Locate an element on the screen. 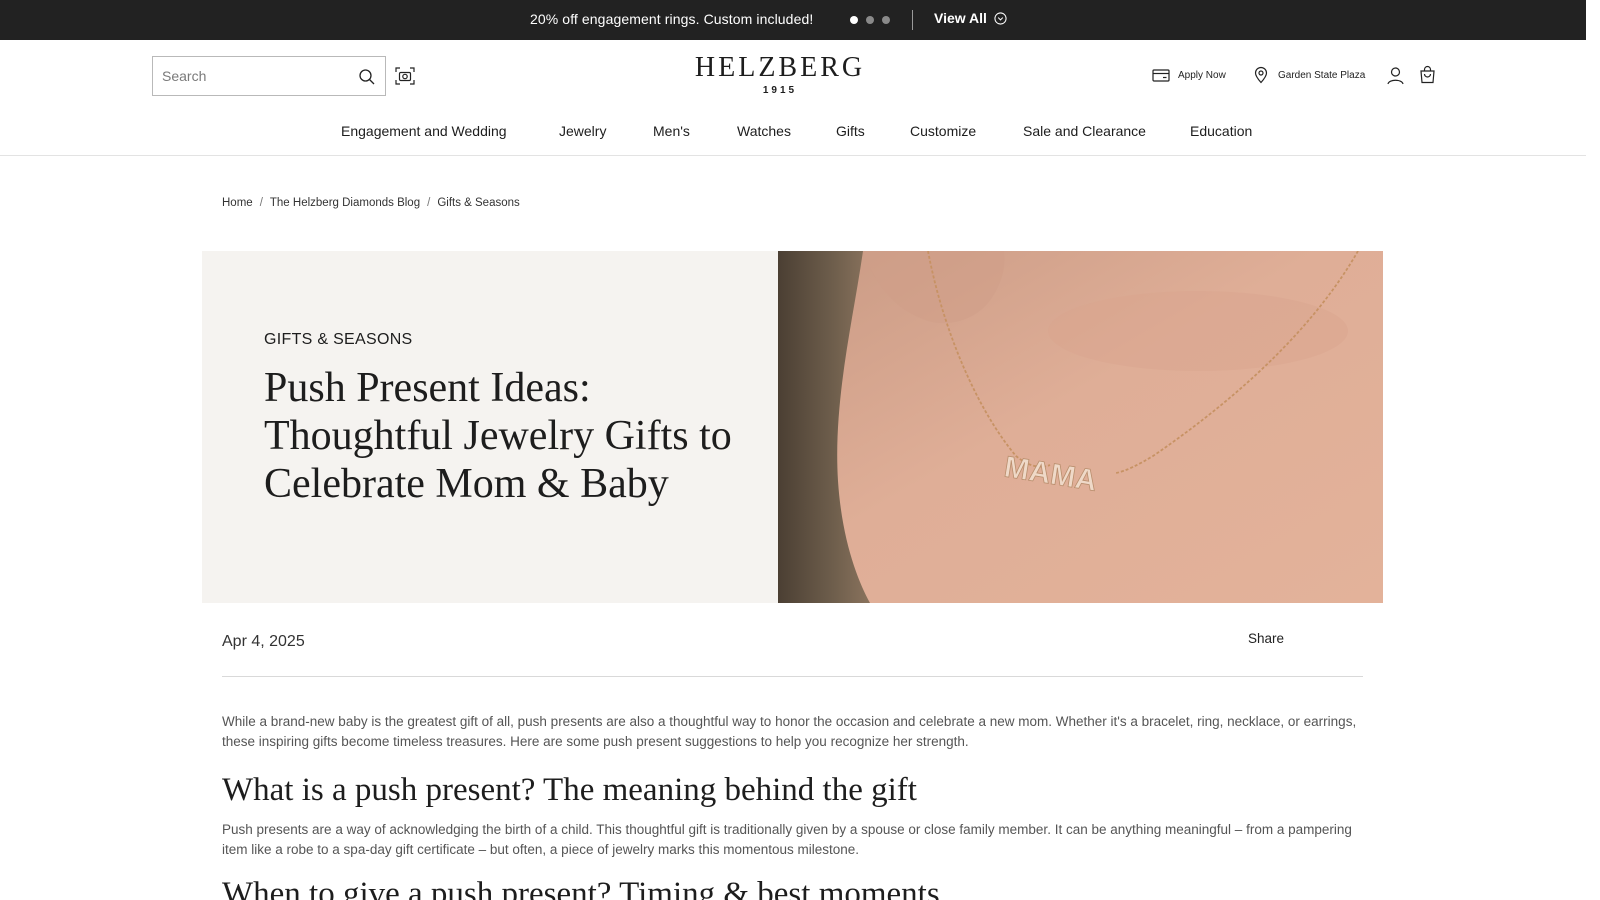  breadcrumb-home: Home is located at coordinates (237, 203).